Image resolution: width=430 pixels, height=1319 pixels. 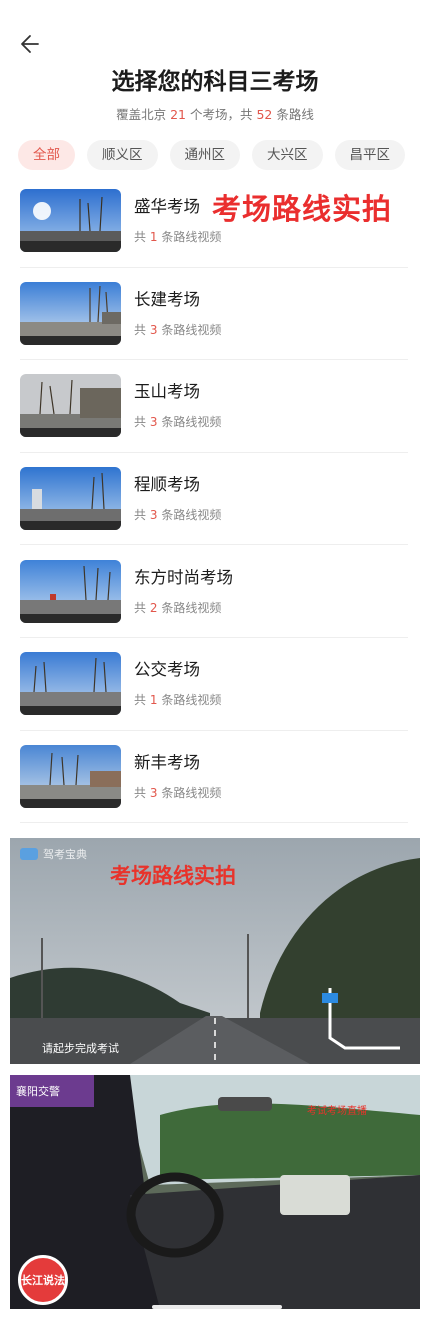 I want to click on center-name: 玉山考场, so click(x=167, y=392).